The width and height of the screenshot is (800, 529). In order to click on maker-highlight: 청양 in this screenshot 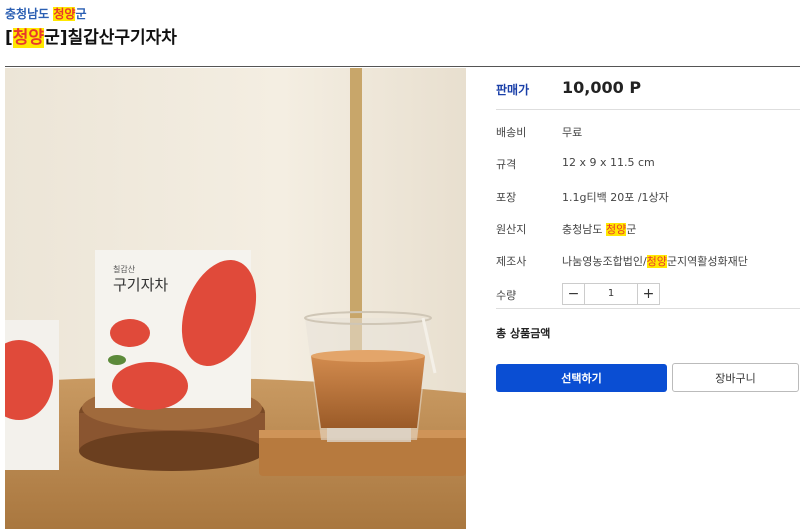, I will do `click(656, 261)`.